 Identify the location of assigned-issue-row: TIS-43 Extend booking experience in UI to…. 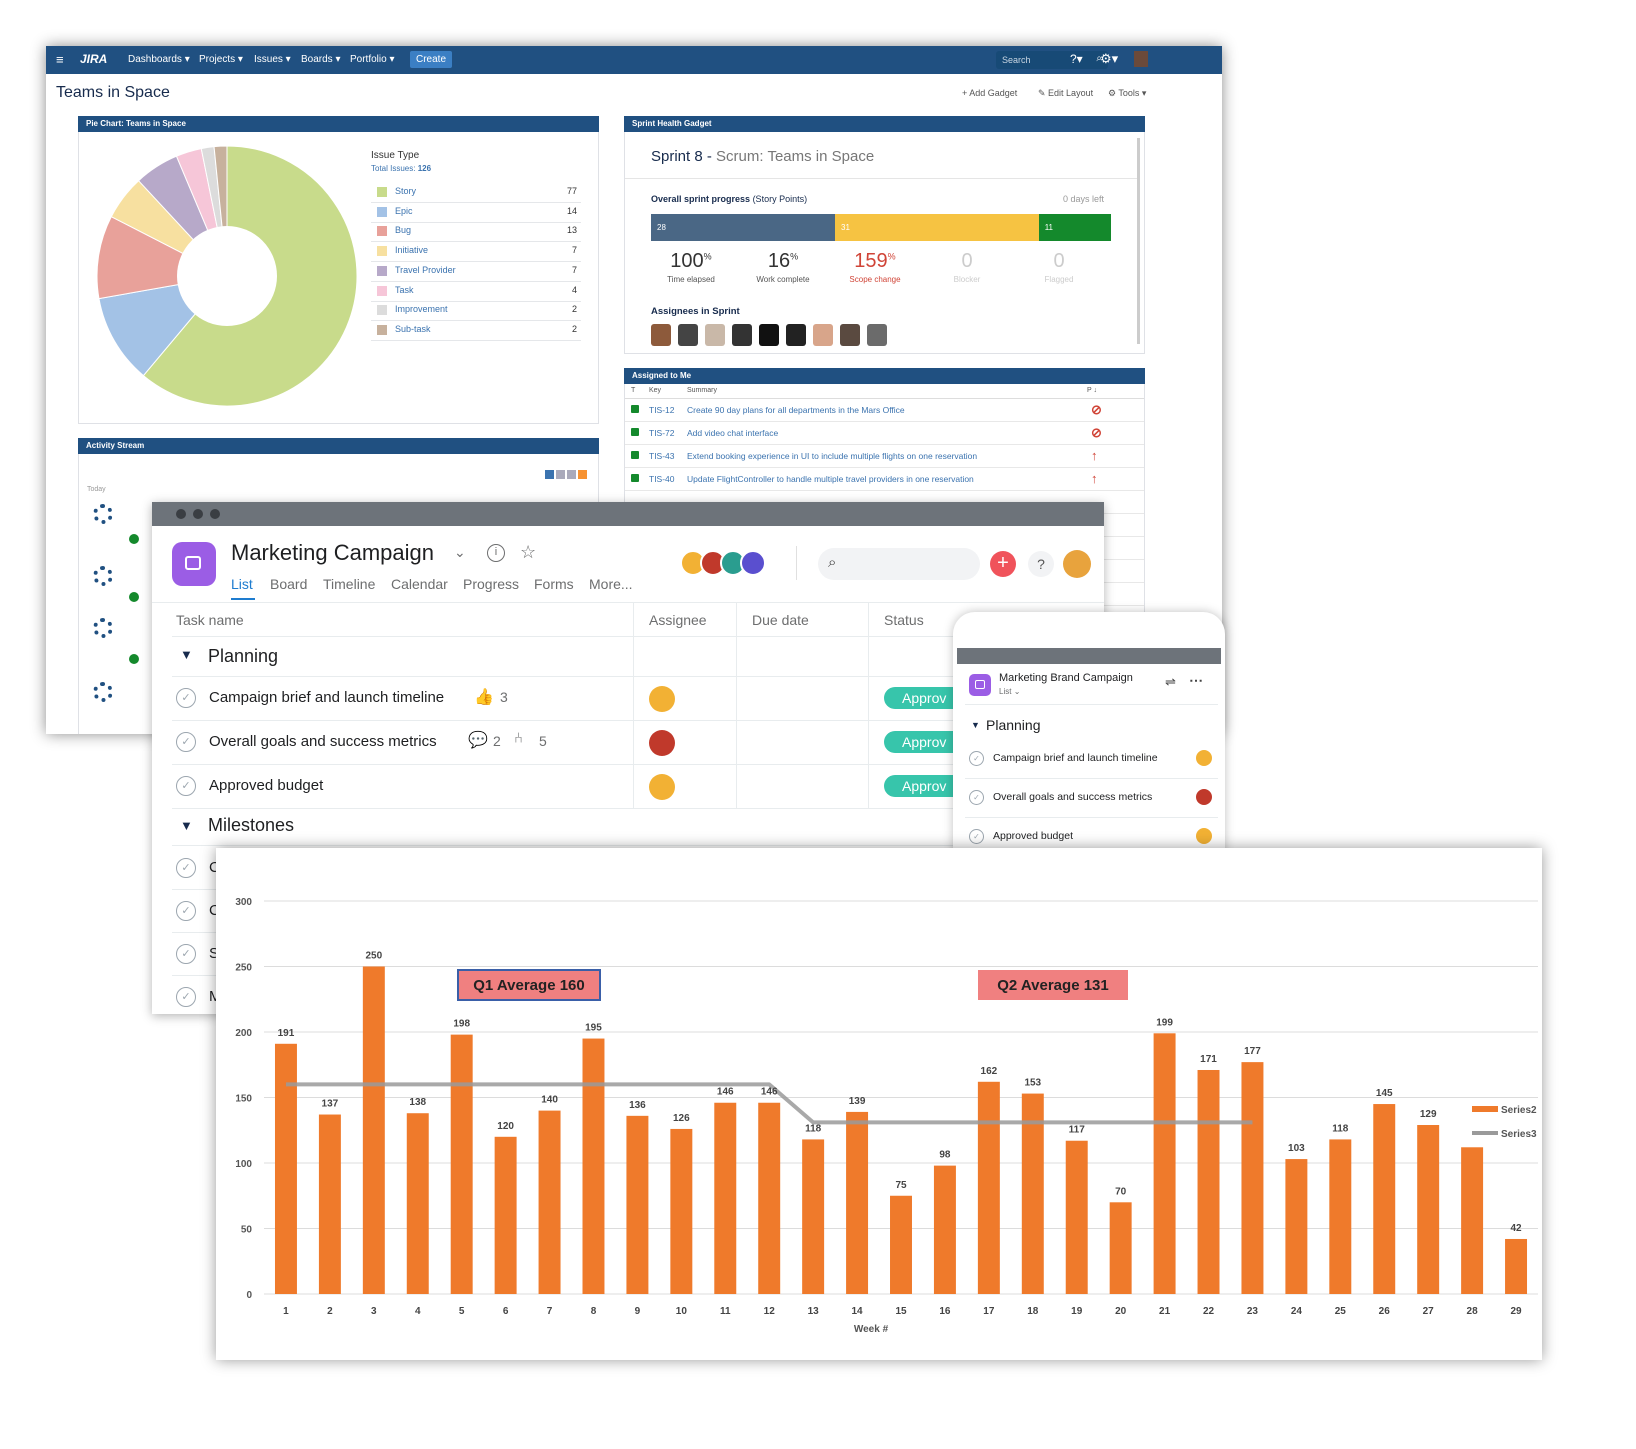
(884, 456).